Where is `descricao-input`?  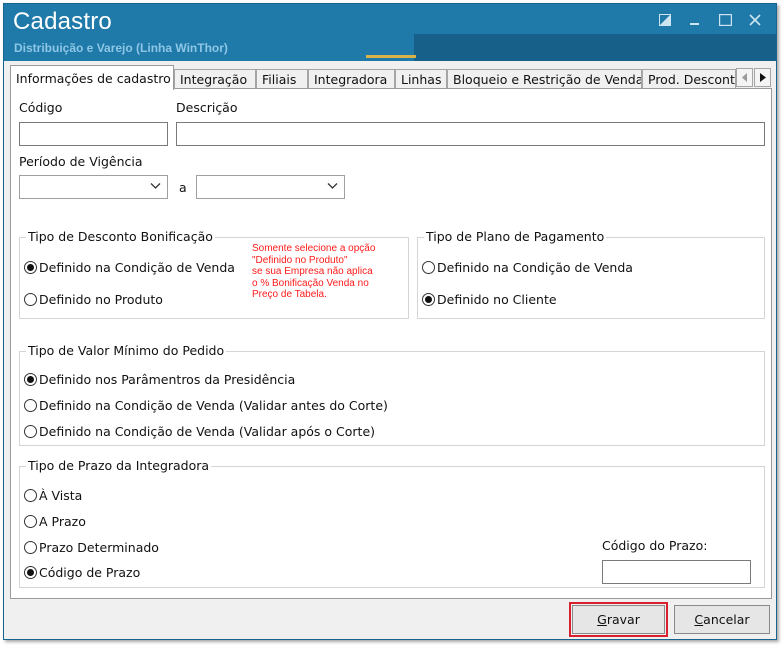 descricao-input is located at coordinates (470, 134).